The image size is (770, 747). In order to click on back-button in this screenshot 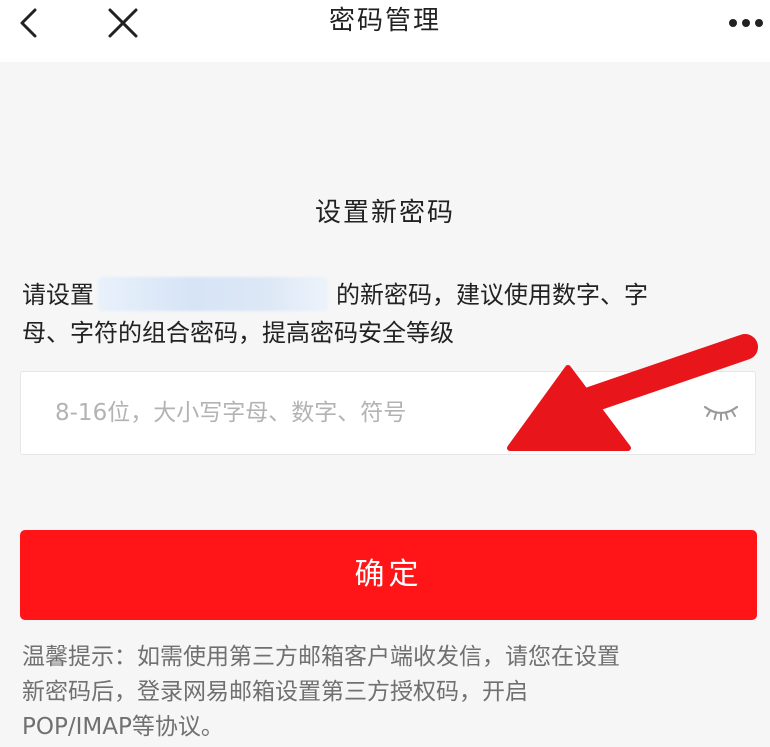, I will do `click(28, 23)`.